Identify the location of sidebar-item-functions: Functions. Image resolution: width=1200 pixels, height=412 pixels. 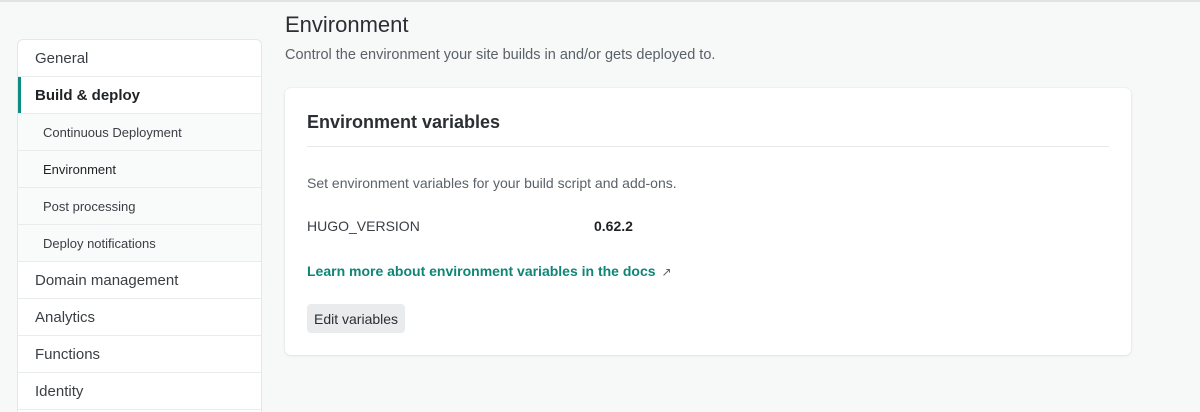
(139, 354).